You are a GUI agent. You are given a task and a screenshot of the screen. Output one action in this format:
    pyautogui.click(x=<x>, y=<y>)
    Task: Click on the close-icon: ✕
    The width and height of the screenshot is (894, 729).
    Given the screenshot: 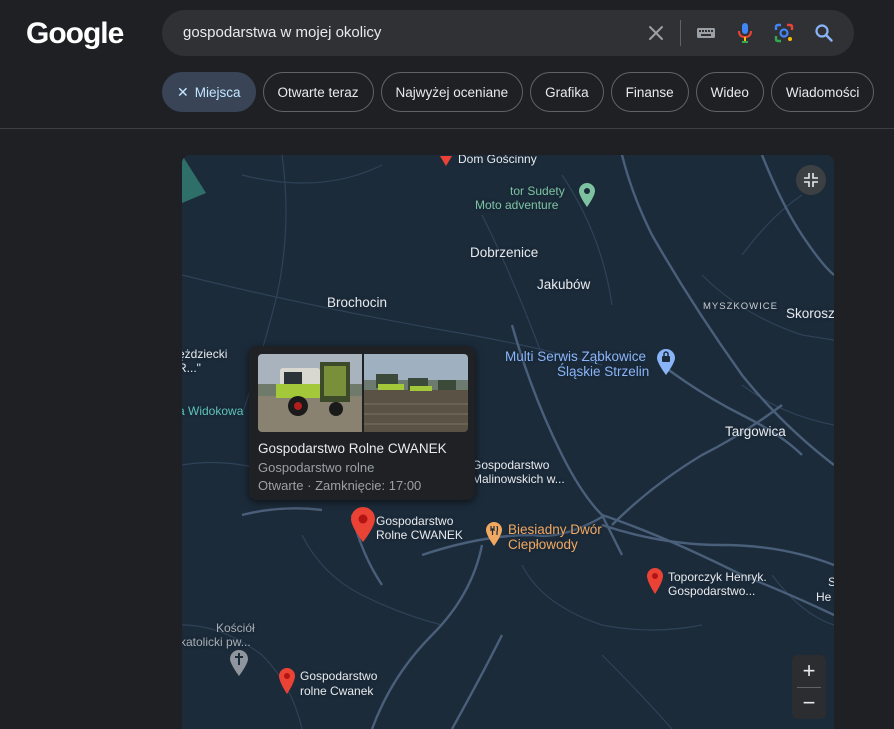 What is the action you would take?
    pyautogui.click(x=183, y=92)
    